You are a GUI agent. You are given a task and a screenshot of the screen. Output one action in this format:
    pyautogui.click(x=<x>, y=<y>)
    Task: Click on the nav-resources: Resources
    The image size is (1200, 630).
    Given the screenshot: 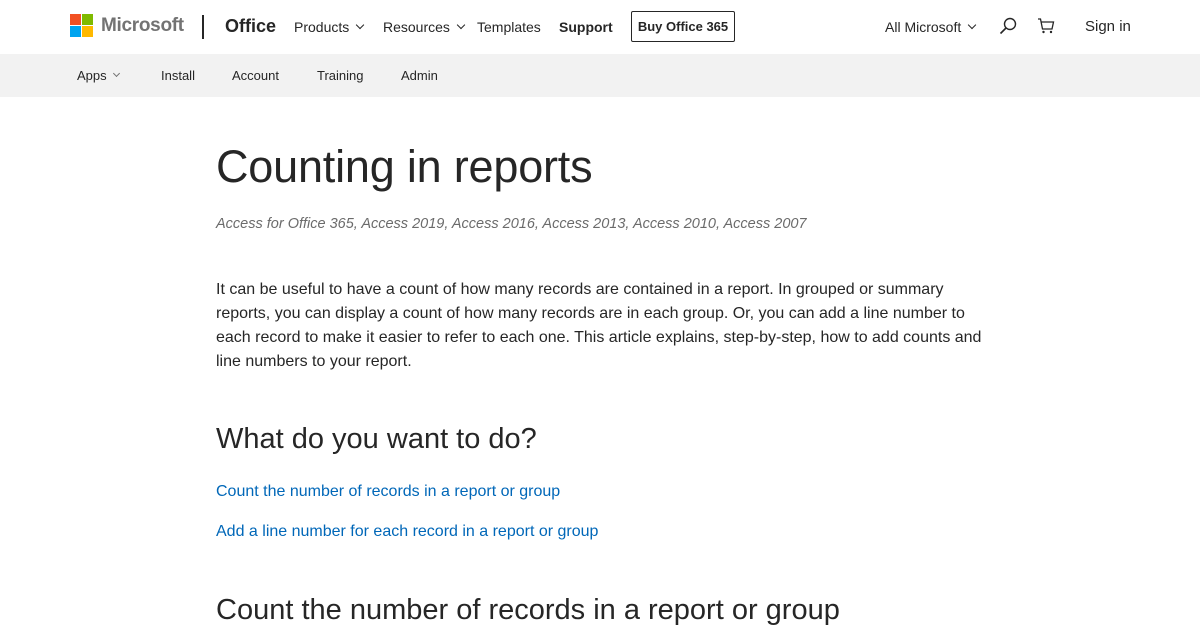 What is the action you would take?
    pyautogui.click(x=424, y=27)
    